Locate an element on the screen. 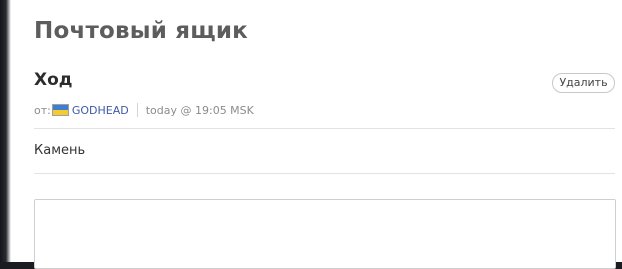 This screenshot has height=269, width=622. body-divider is located at coordinates (324, 173).